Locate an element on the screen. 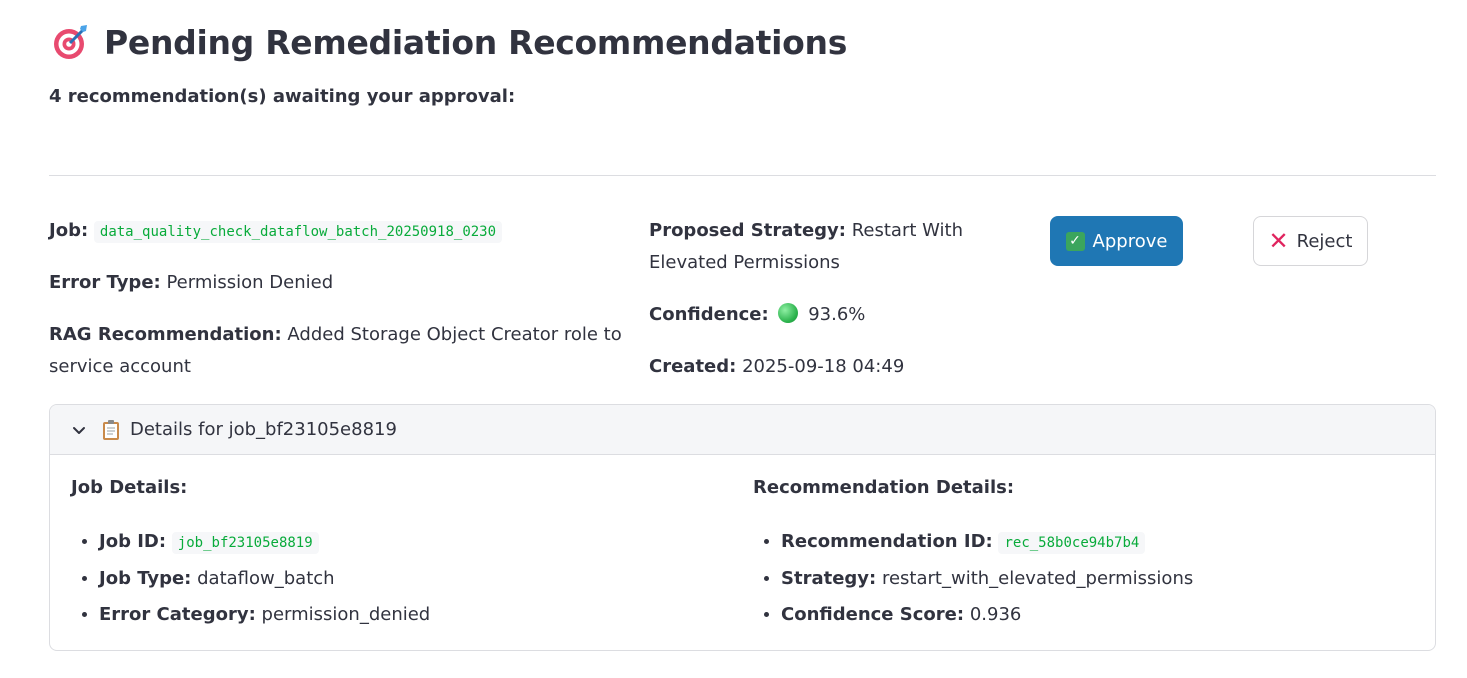 The height and width of the screenshot is (678, 1467). list-item: Recommendation ID: rec_58b0ce94b7b4 is located at coordinates (987, 542).